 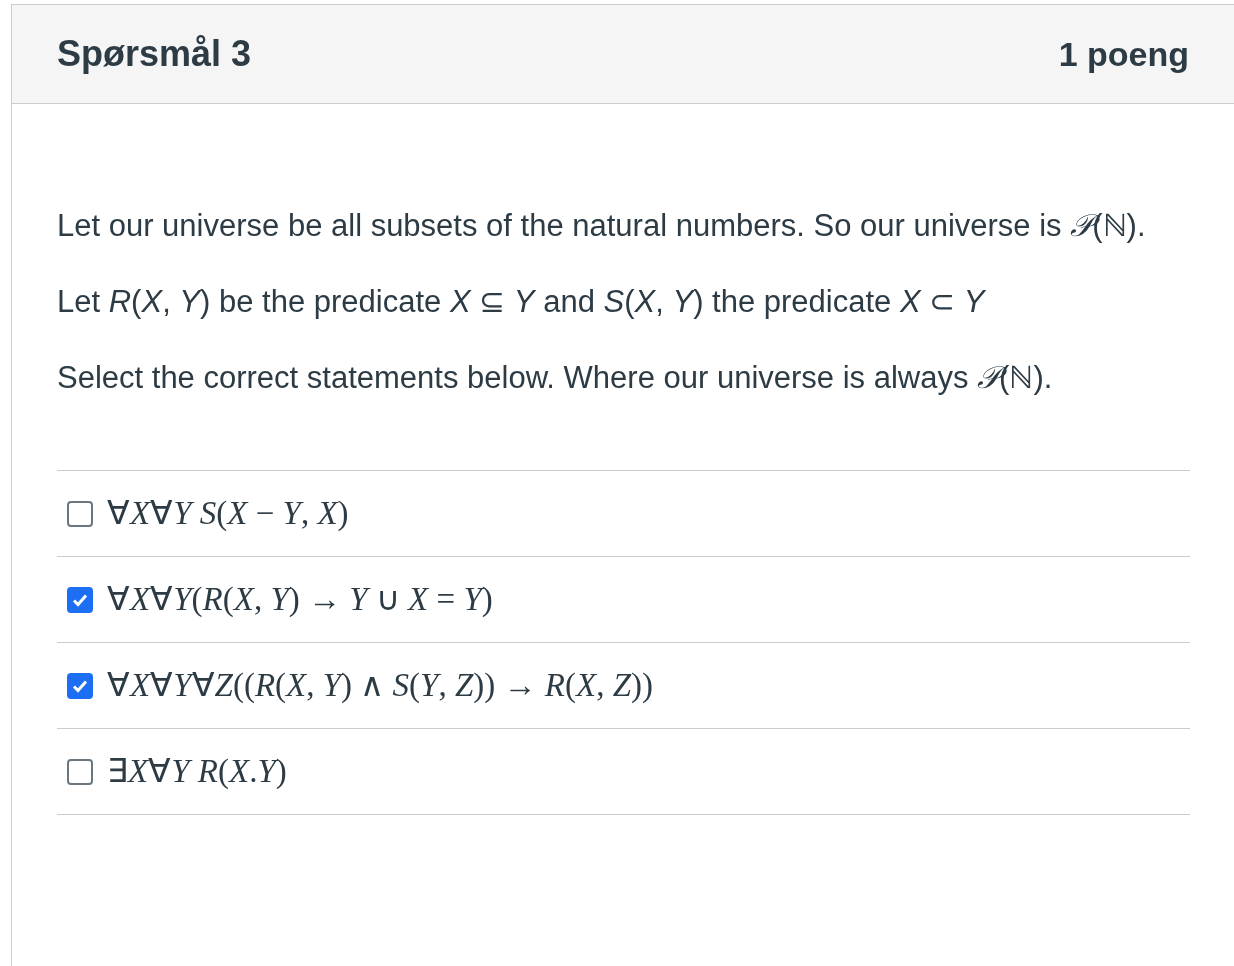 I want to click on points-label: 1 poeng, so click(x=1123, y=54).